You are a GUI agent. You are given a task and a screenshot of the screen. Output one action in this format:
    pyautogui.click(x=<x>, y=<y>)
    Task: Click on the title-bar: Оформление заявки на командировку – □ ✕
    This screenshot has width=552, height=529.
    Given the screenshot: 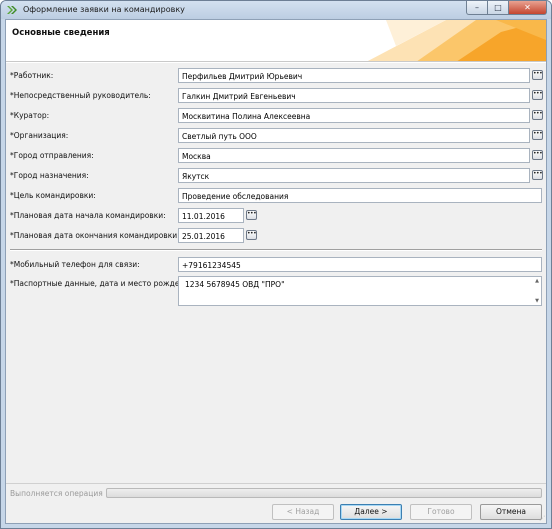 What is the action you would take?
    pyautogui.click(x=276, y=10)
    